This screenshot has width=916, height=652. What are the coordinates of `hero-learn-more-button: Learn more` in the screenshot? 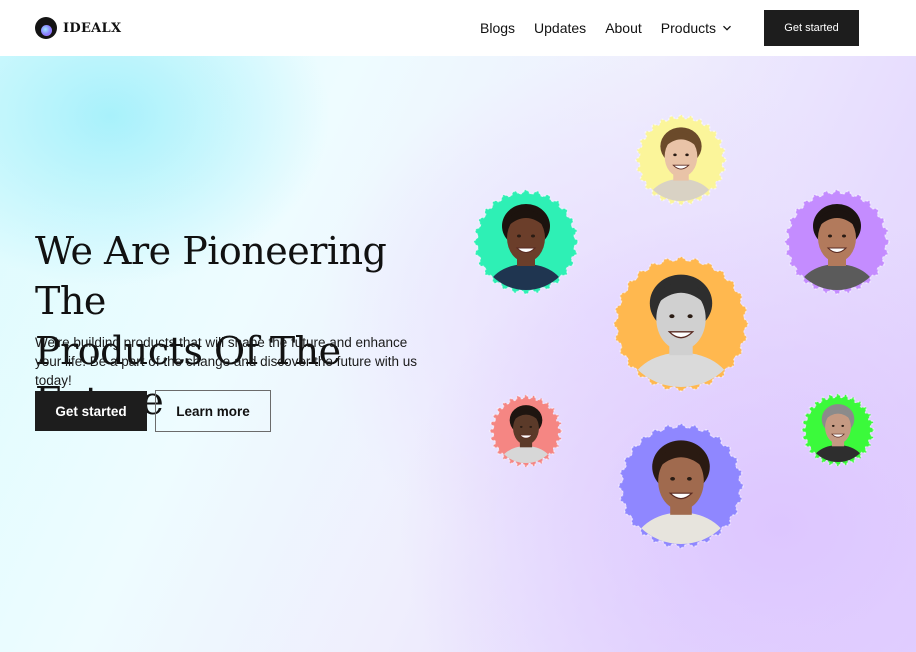 It's located at (213, 411).